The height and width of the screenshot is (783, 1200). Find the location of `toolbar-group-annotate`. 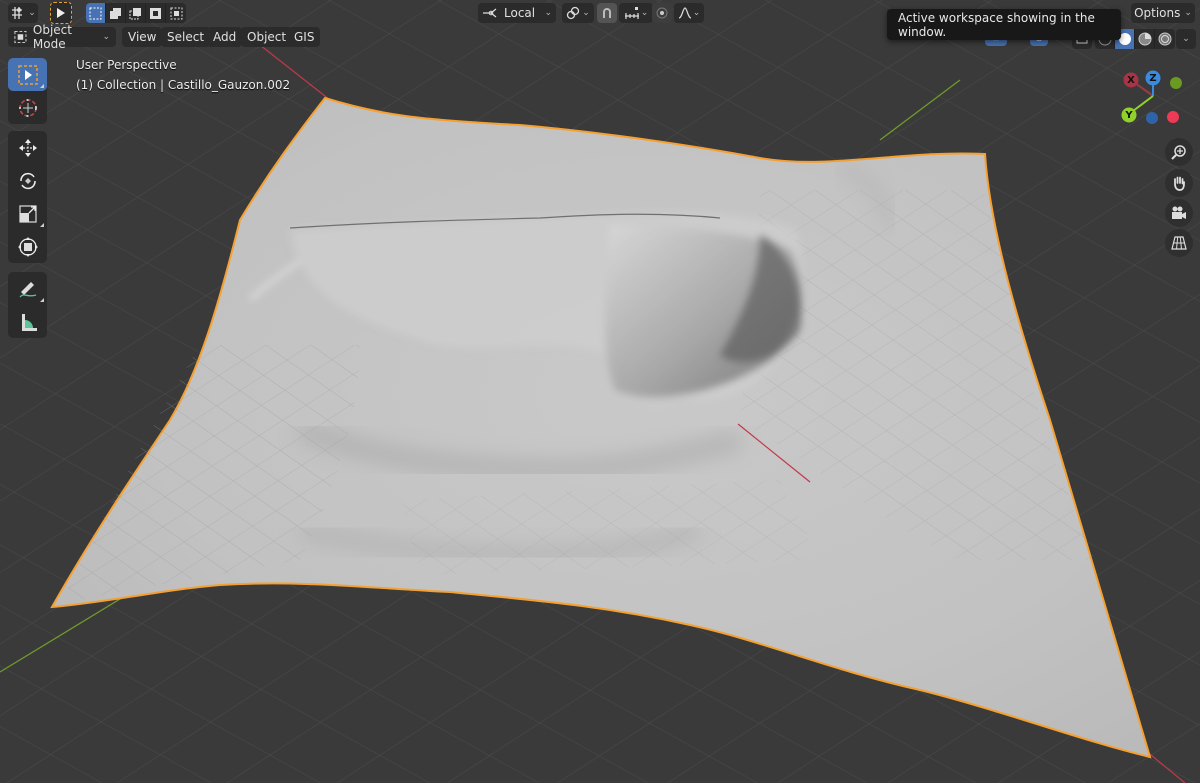

toolbar-group-annotate is located at coordinates (27, 305).